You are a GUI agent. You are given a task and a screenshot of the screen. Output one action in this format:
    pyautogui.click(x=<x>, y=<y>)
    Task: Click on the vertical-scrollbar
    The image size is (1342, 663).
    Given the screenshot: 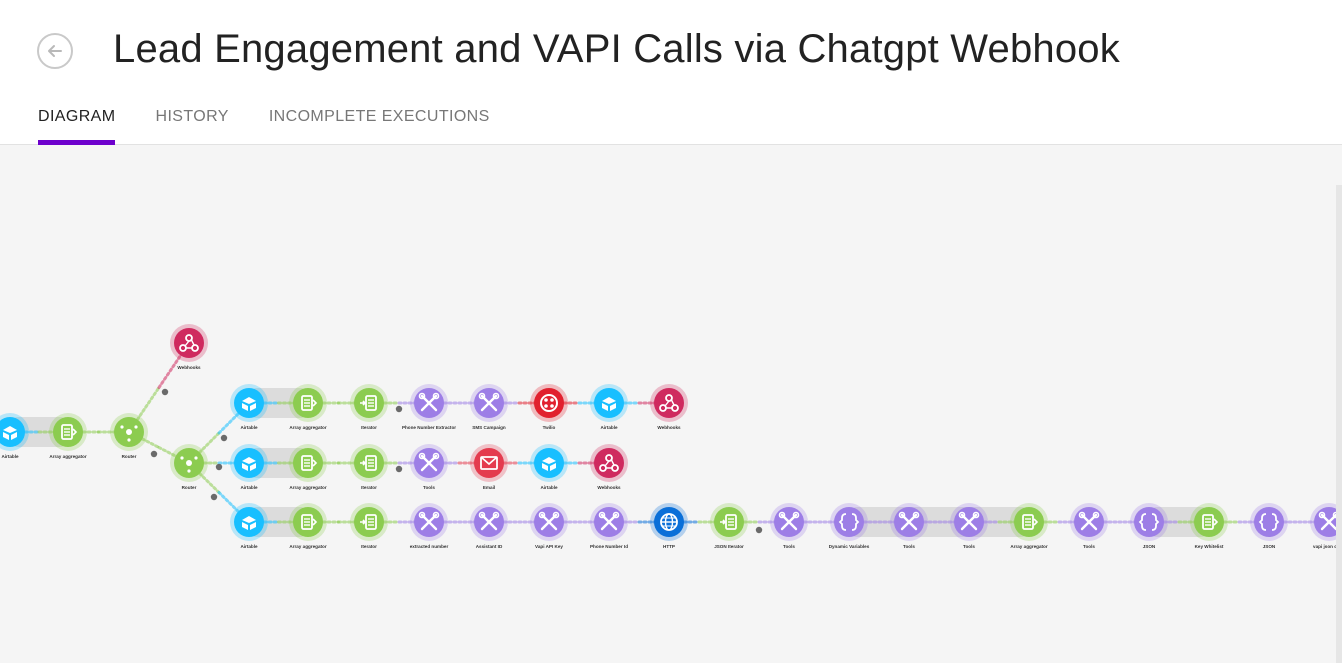 What is the action you would take?
    pyautogui.click(x=1339, y=424)
    